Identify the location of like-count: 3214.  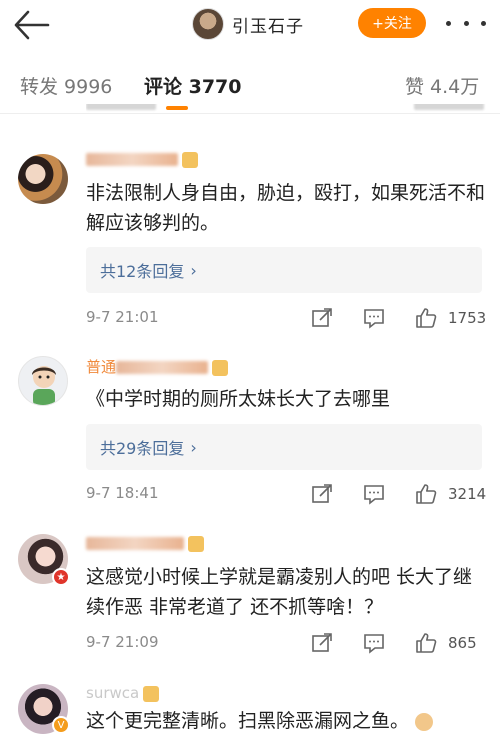
(467, 494).